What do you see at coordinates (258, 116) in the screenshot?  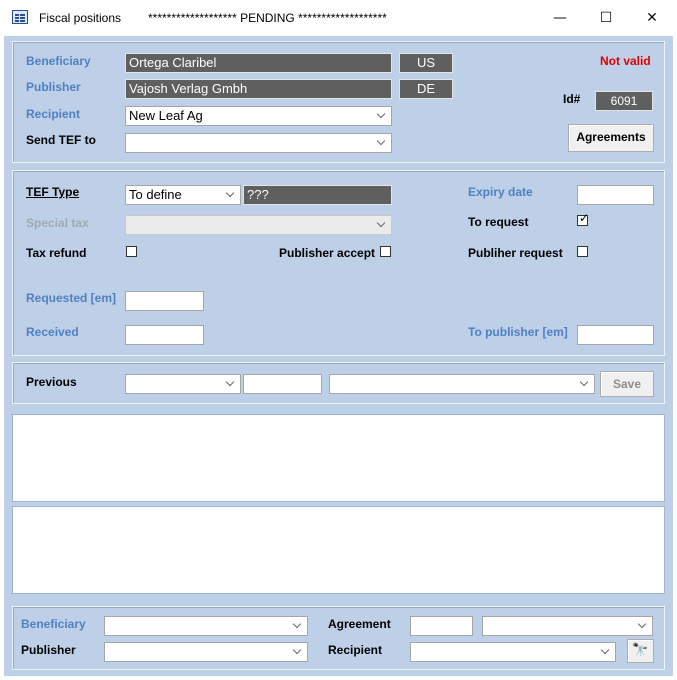 I see `recipient-combo: New Leaf Ag` at bounding box center [258, 116].